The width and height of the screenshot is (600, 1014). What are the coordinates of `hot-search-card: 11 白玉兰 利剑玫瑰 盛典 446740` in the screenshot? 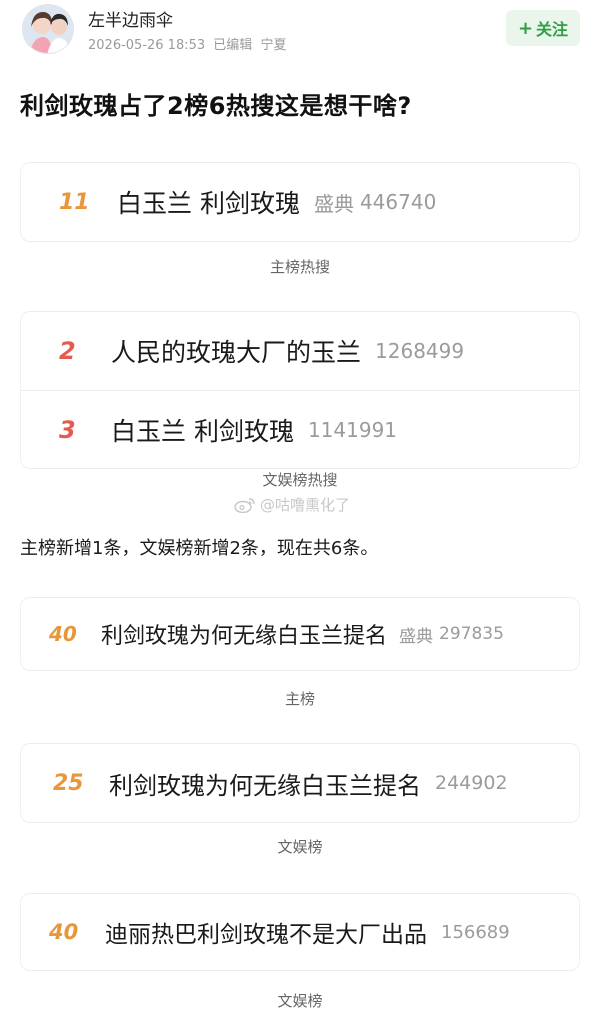 It's located at (300, 202).